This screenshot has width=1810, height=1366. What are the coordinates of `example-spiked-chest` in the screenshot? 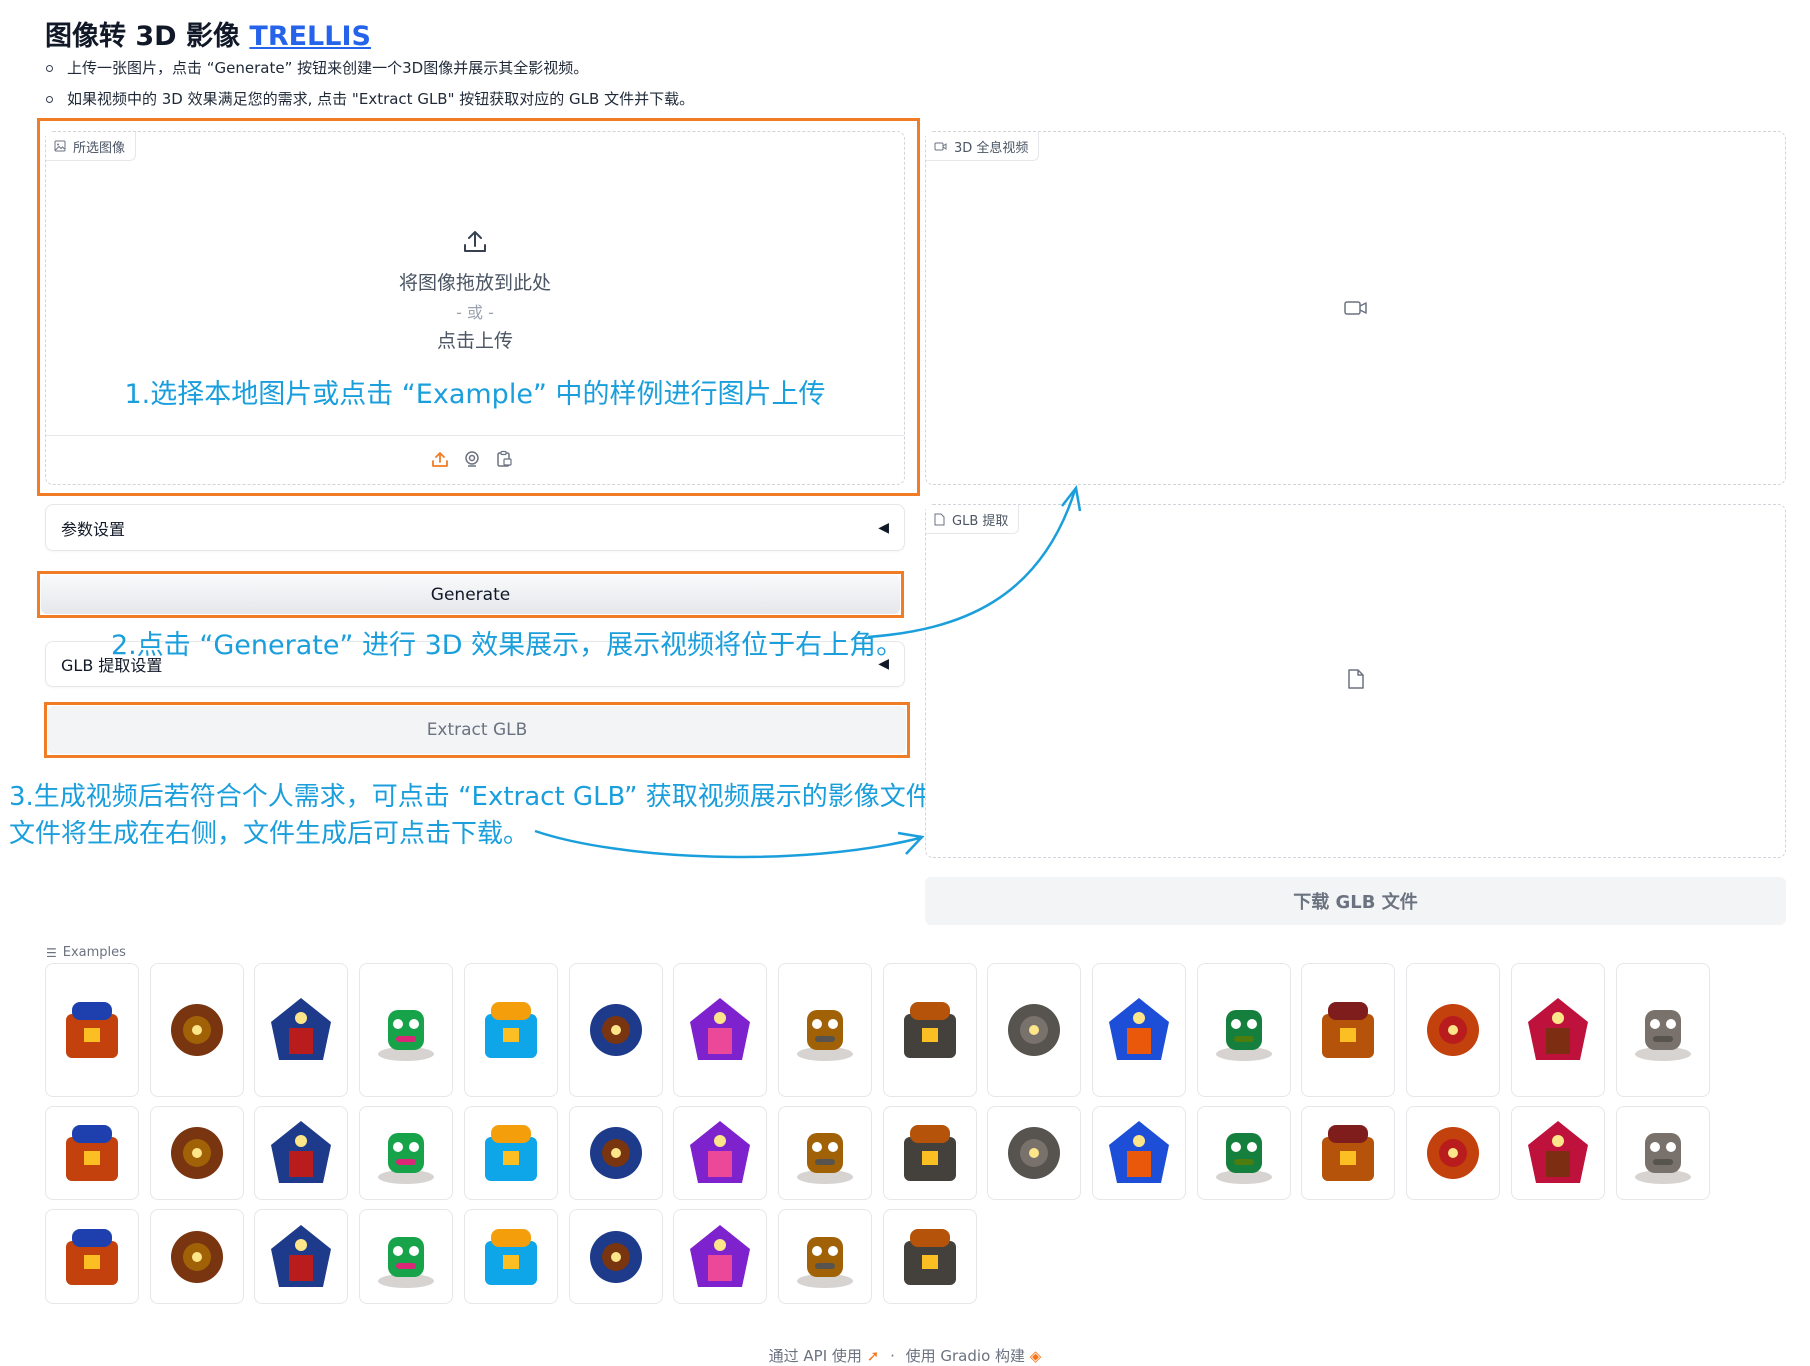 It's located at (824, 1030).